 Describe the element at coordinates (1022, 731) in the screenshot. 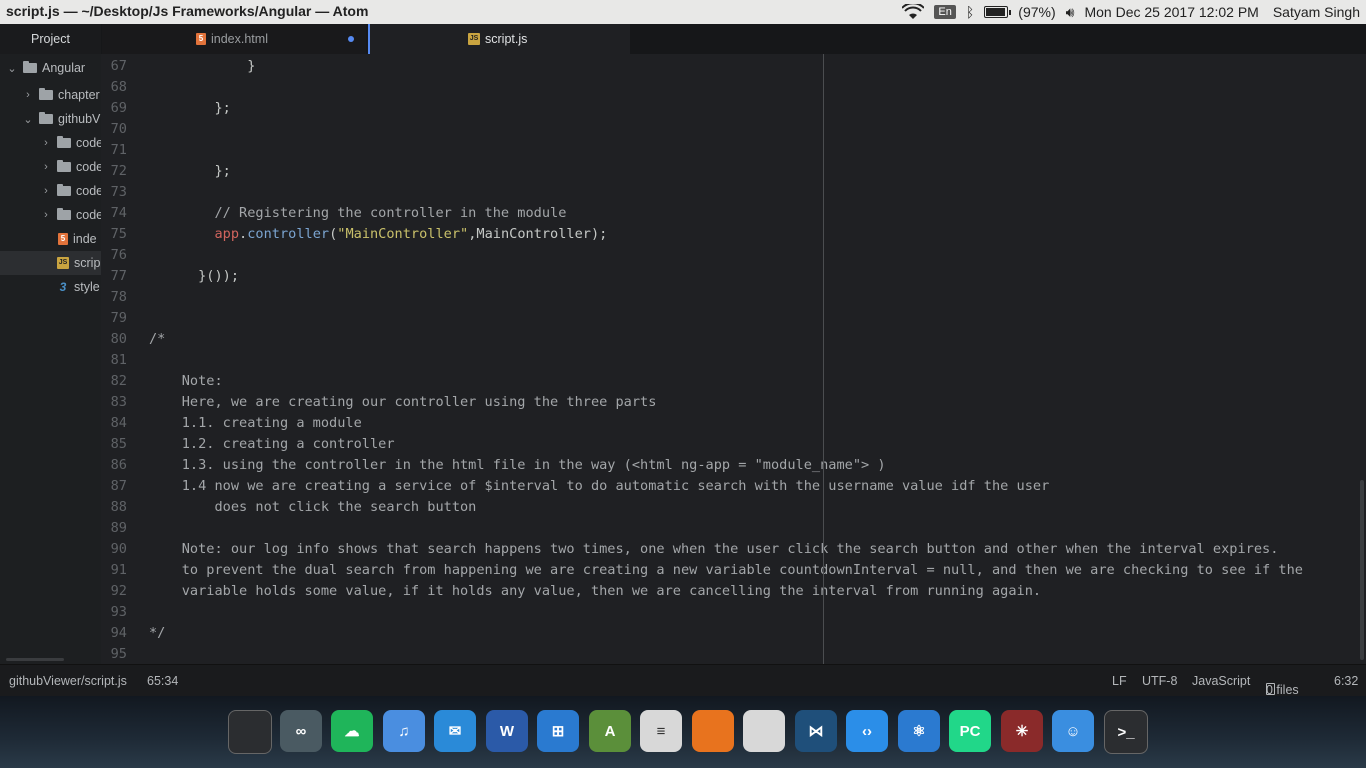

I see `spider-web-icon: ✳` at that location.